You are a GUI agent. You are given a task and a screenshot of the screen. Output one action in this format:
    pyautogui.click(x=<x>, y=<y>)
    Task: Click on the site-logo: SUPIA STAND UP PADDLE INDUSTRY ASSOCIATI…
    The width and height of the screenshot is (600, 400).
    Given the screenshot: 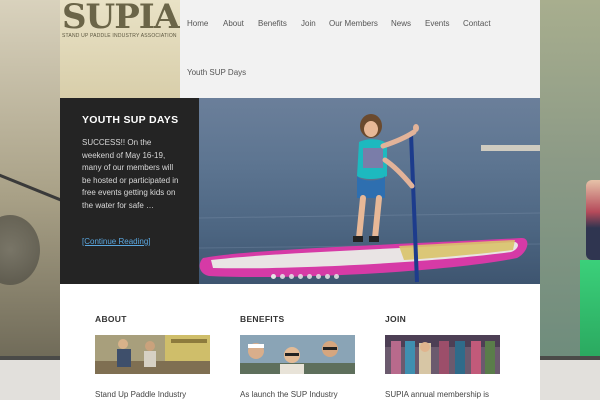 What is the action you would take?
    pyautogui.click(x=121, y=25)
    